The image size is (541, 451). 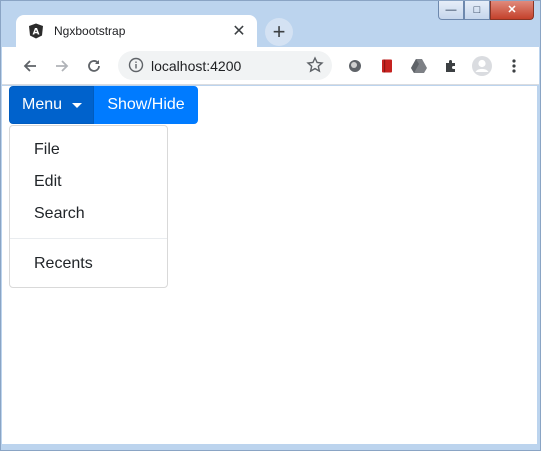 What do you see at coordinates (196, 66) in the screenshot?
I see `url-text: localhost:4200` at bounding box center [196, 66].